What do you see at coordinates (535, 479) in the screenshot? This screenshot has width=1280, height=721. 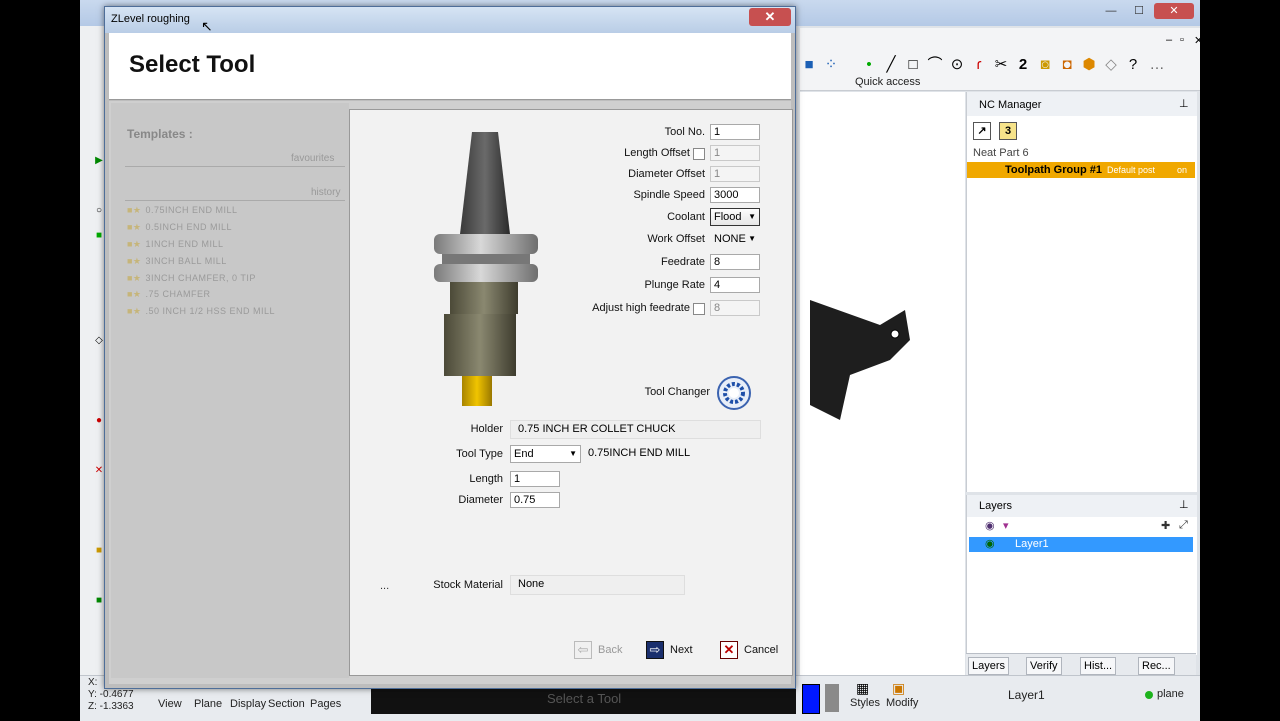 I see `length-input` at bounding box center [535, 479].